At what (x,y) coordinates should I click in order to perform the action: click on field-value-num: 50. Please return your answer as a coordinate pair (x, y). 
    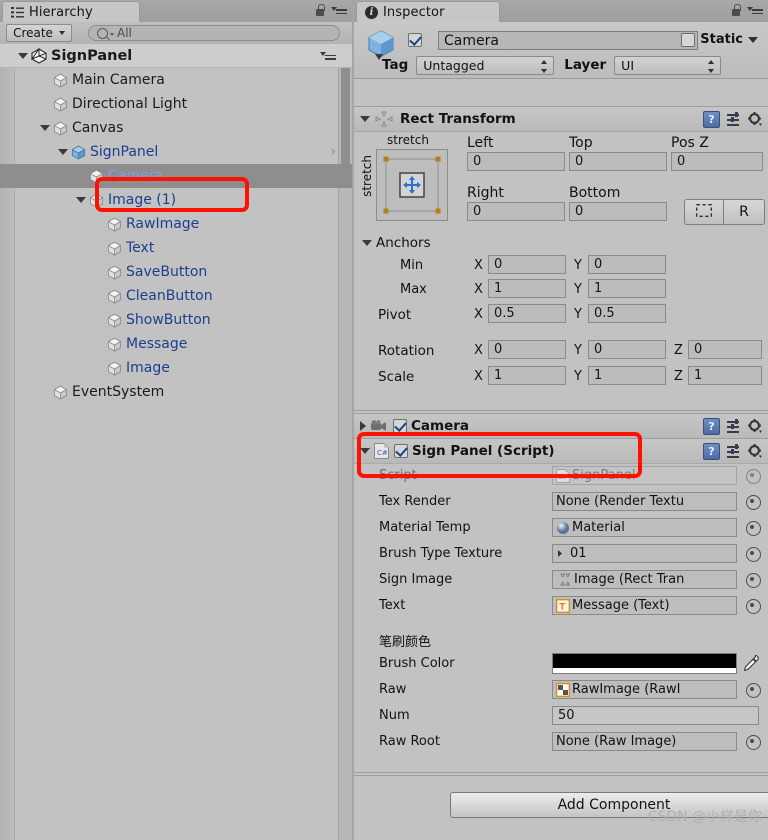
    Looking at the image, I should click on (655, 715).